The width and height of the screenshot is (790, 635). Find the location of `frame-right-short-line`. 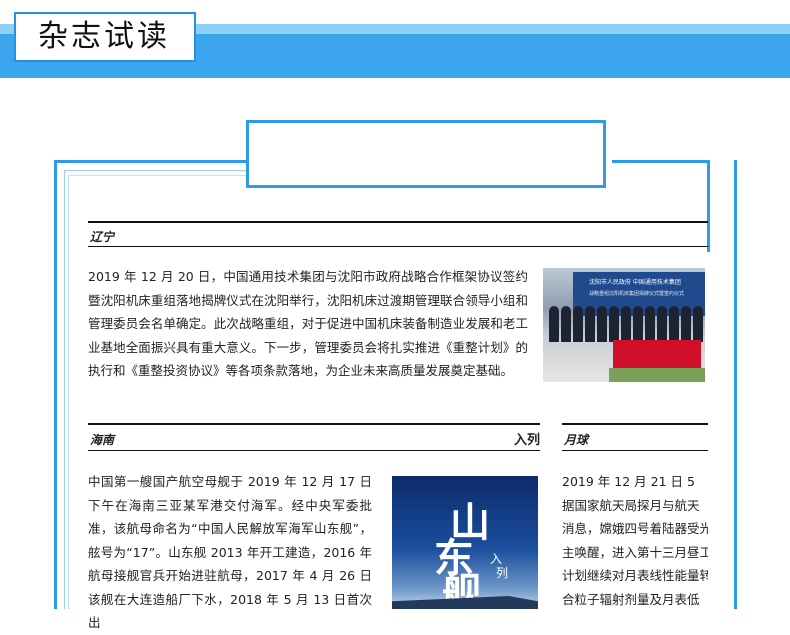

frame-right-short-line is located at coordinates (708, 206).